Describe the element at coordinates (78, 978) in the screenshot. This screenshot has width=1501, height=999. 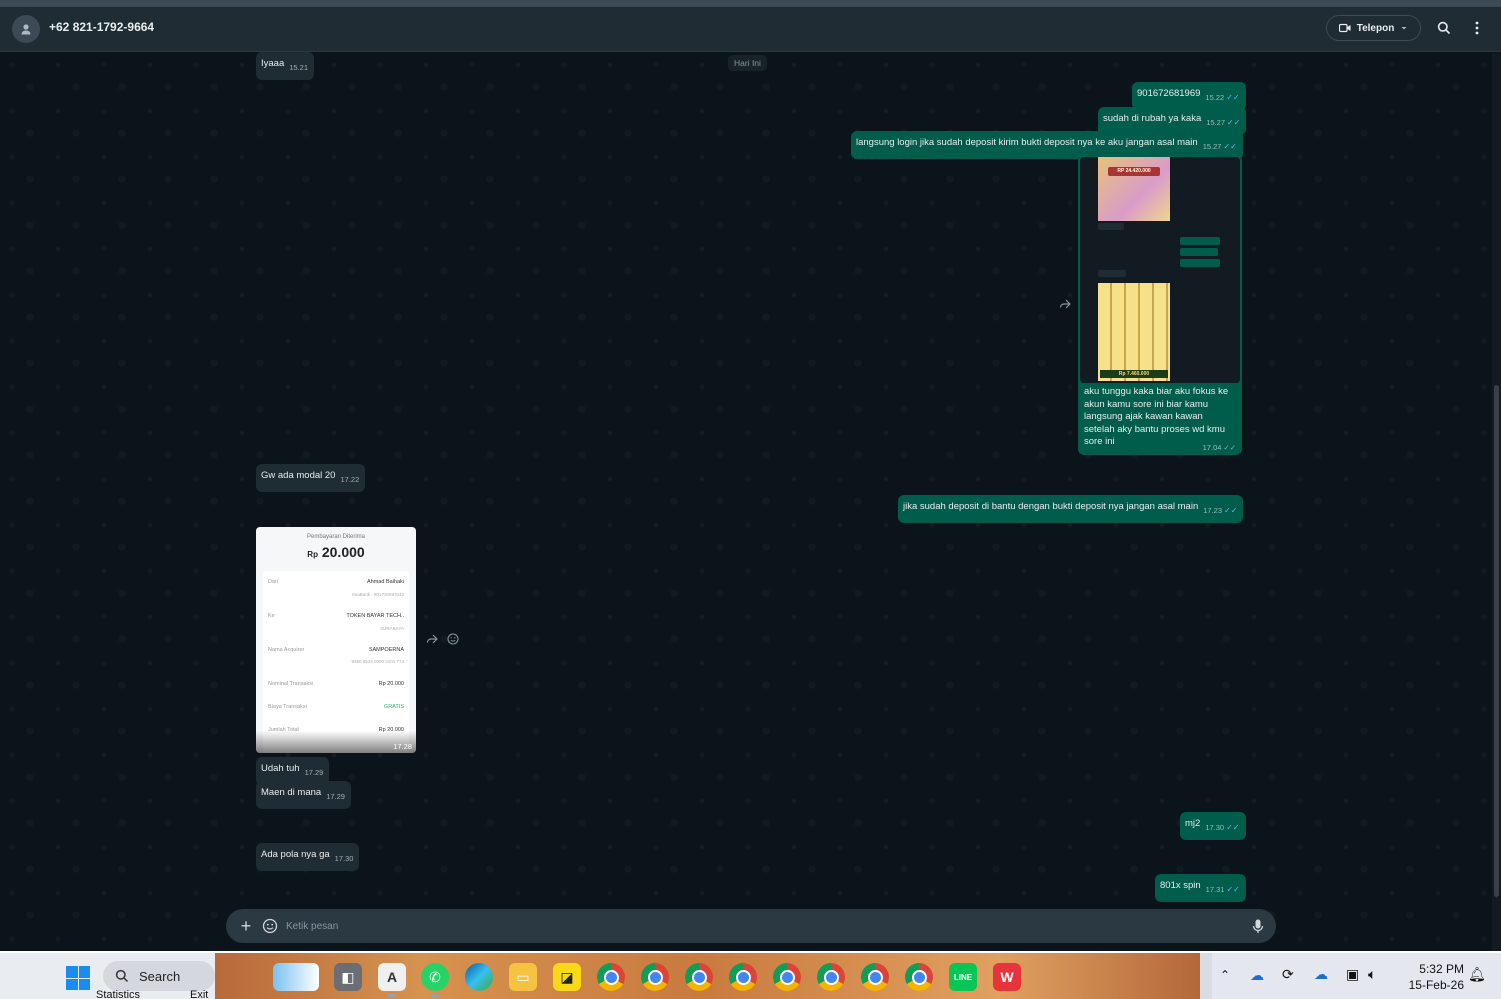
I see `windows-start-icon` at that location.